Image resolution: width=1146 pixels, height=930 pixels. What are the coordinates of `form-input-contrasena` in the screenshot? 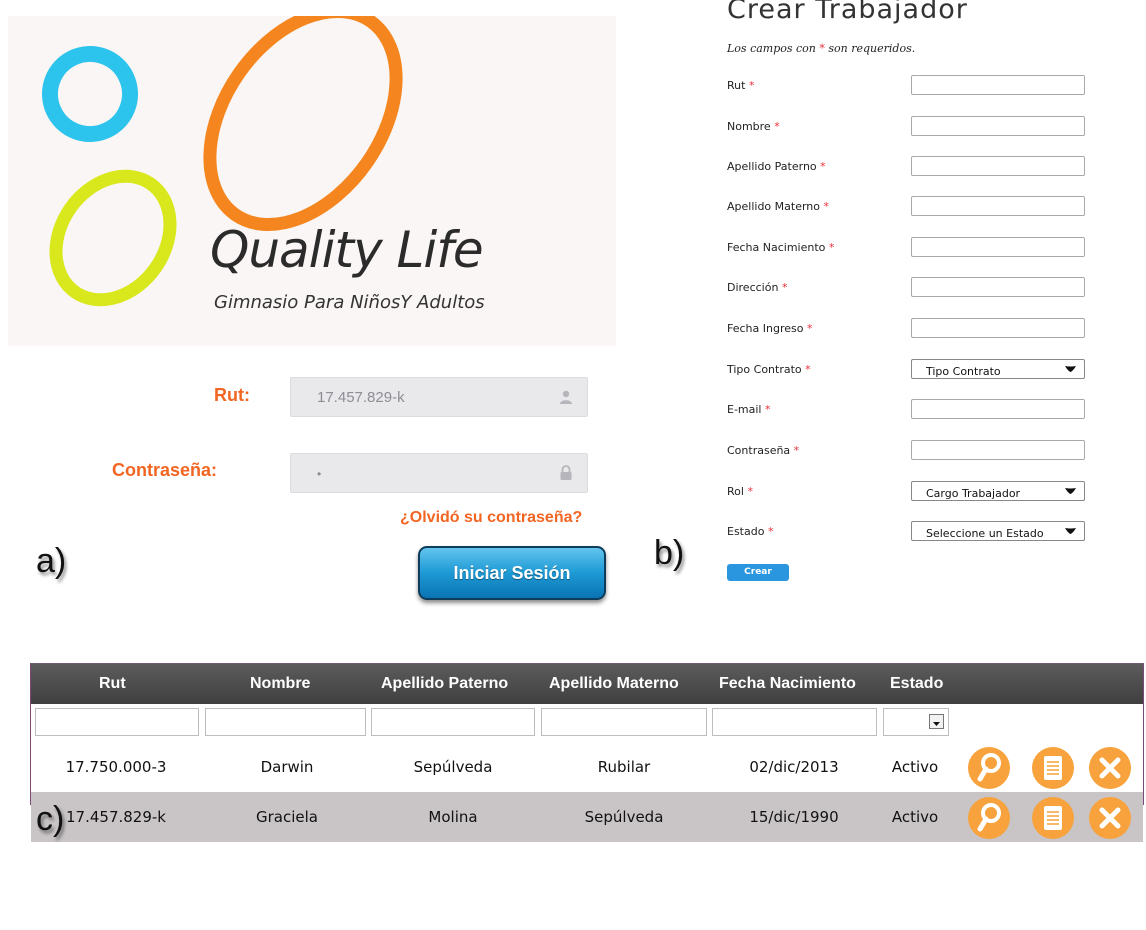 It's located at (998, 450).